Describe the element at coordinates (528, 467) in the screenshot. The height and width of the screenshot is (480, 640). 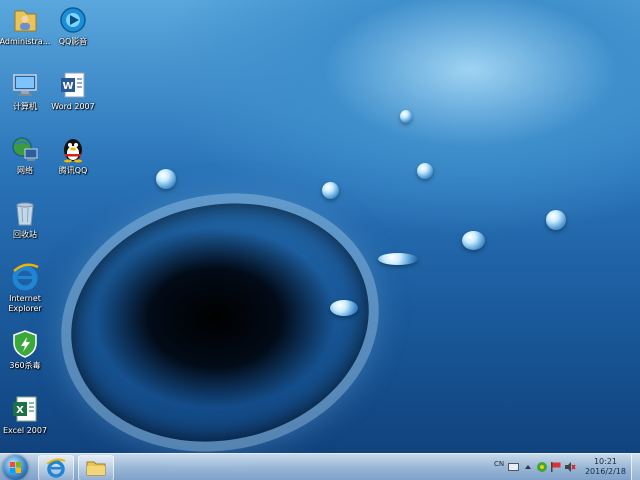
I see `chevron-up-icon` at that location.